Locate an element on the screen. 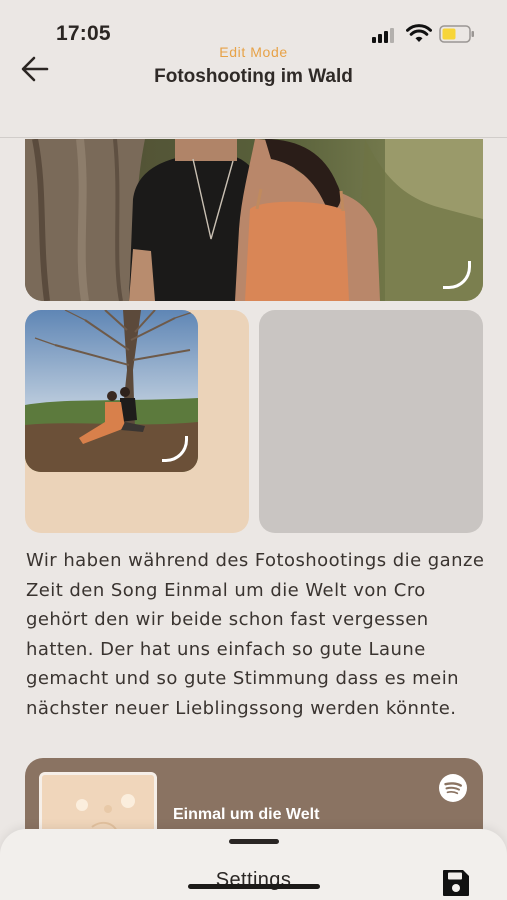  spotify-icon is located at coordinates (453, 788).